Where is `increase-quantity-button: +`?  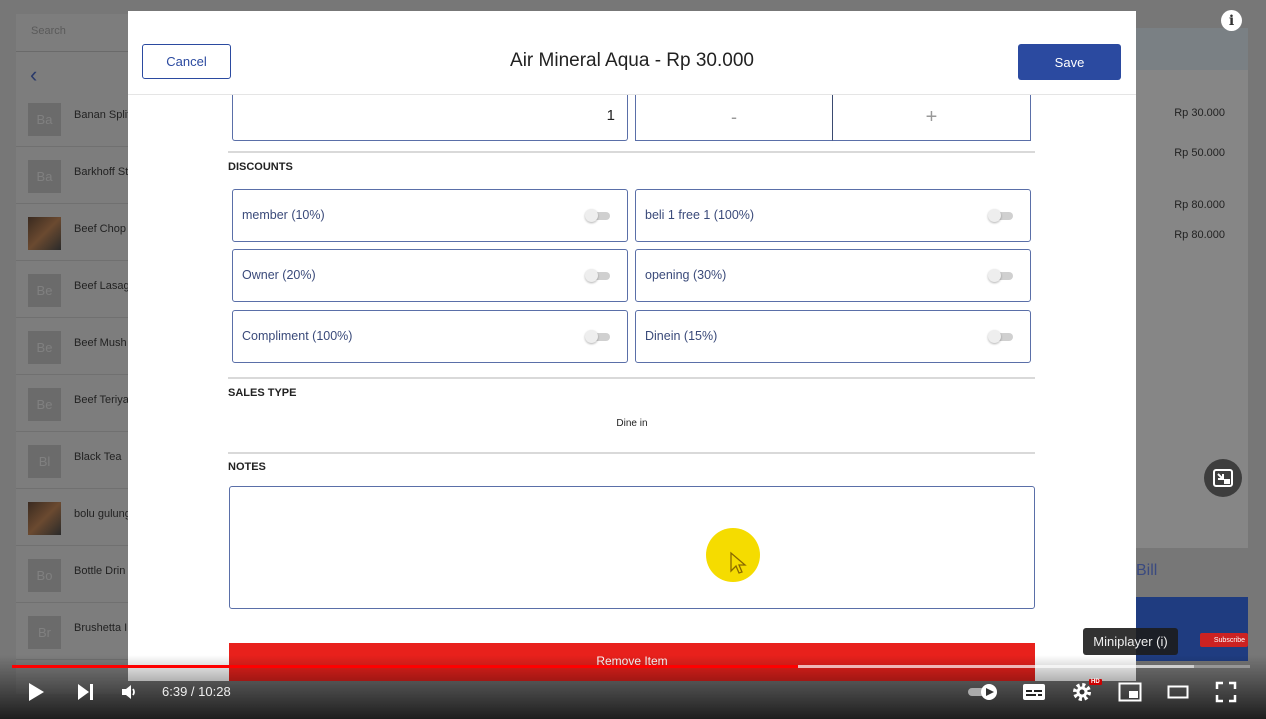 increase-quantity-button: + is located at coordinates (932, 118).